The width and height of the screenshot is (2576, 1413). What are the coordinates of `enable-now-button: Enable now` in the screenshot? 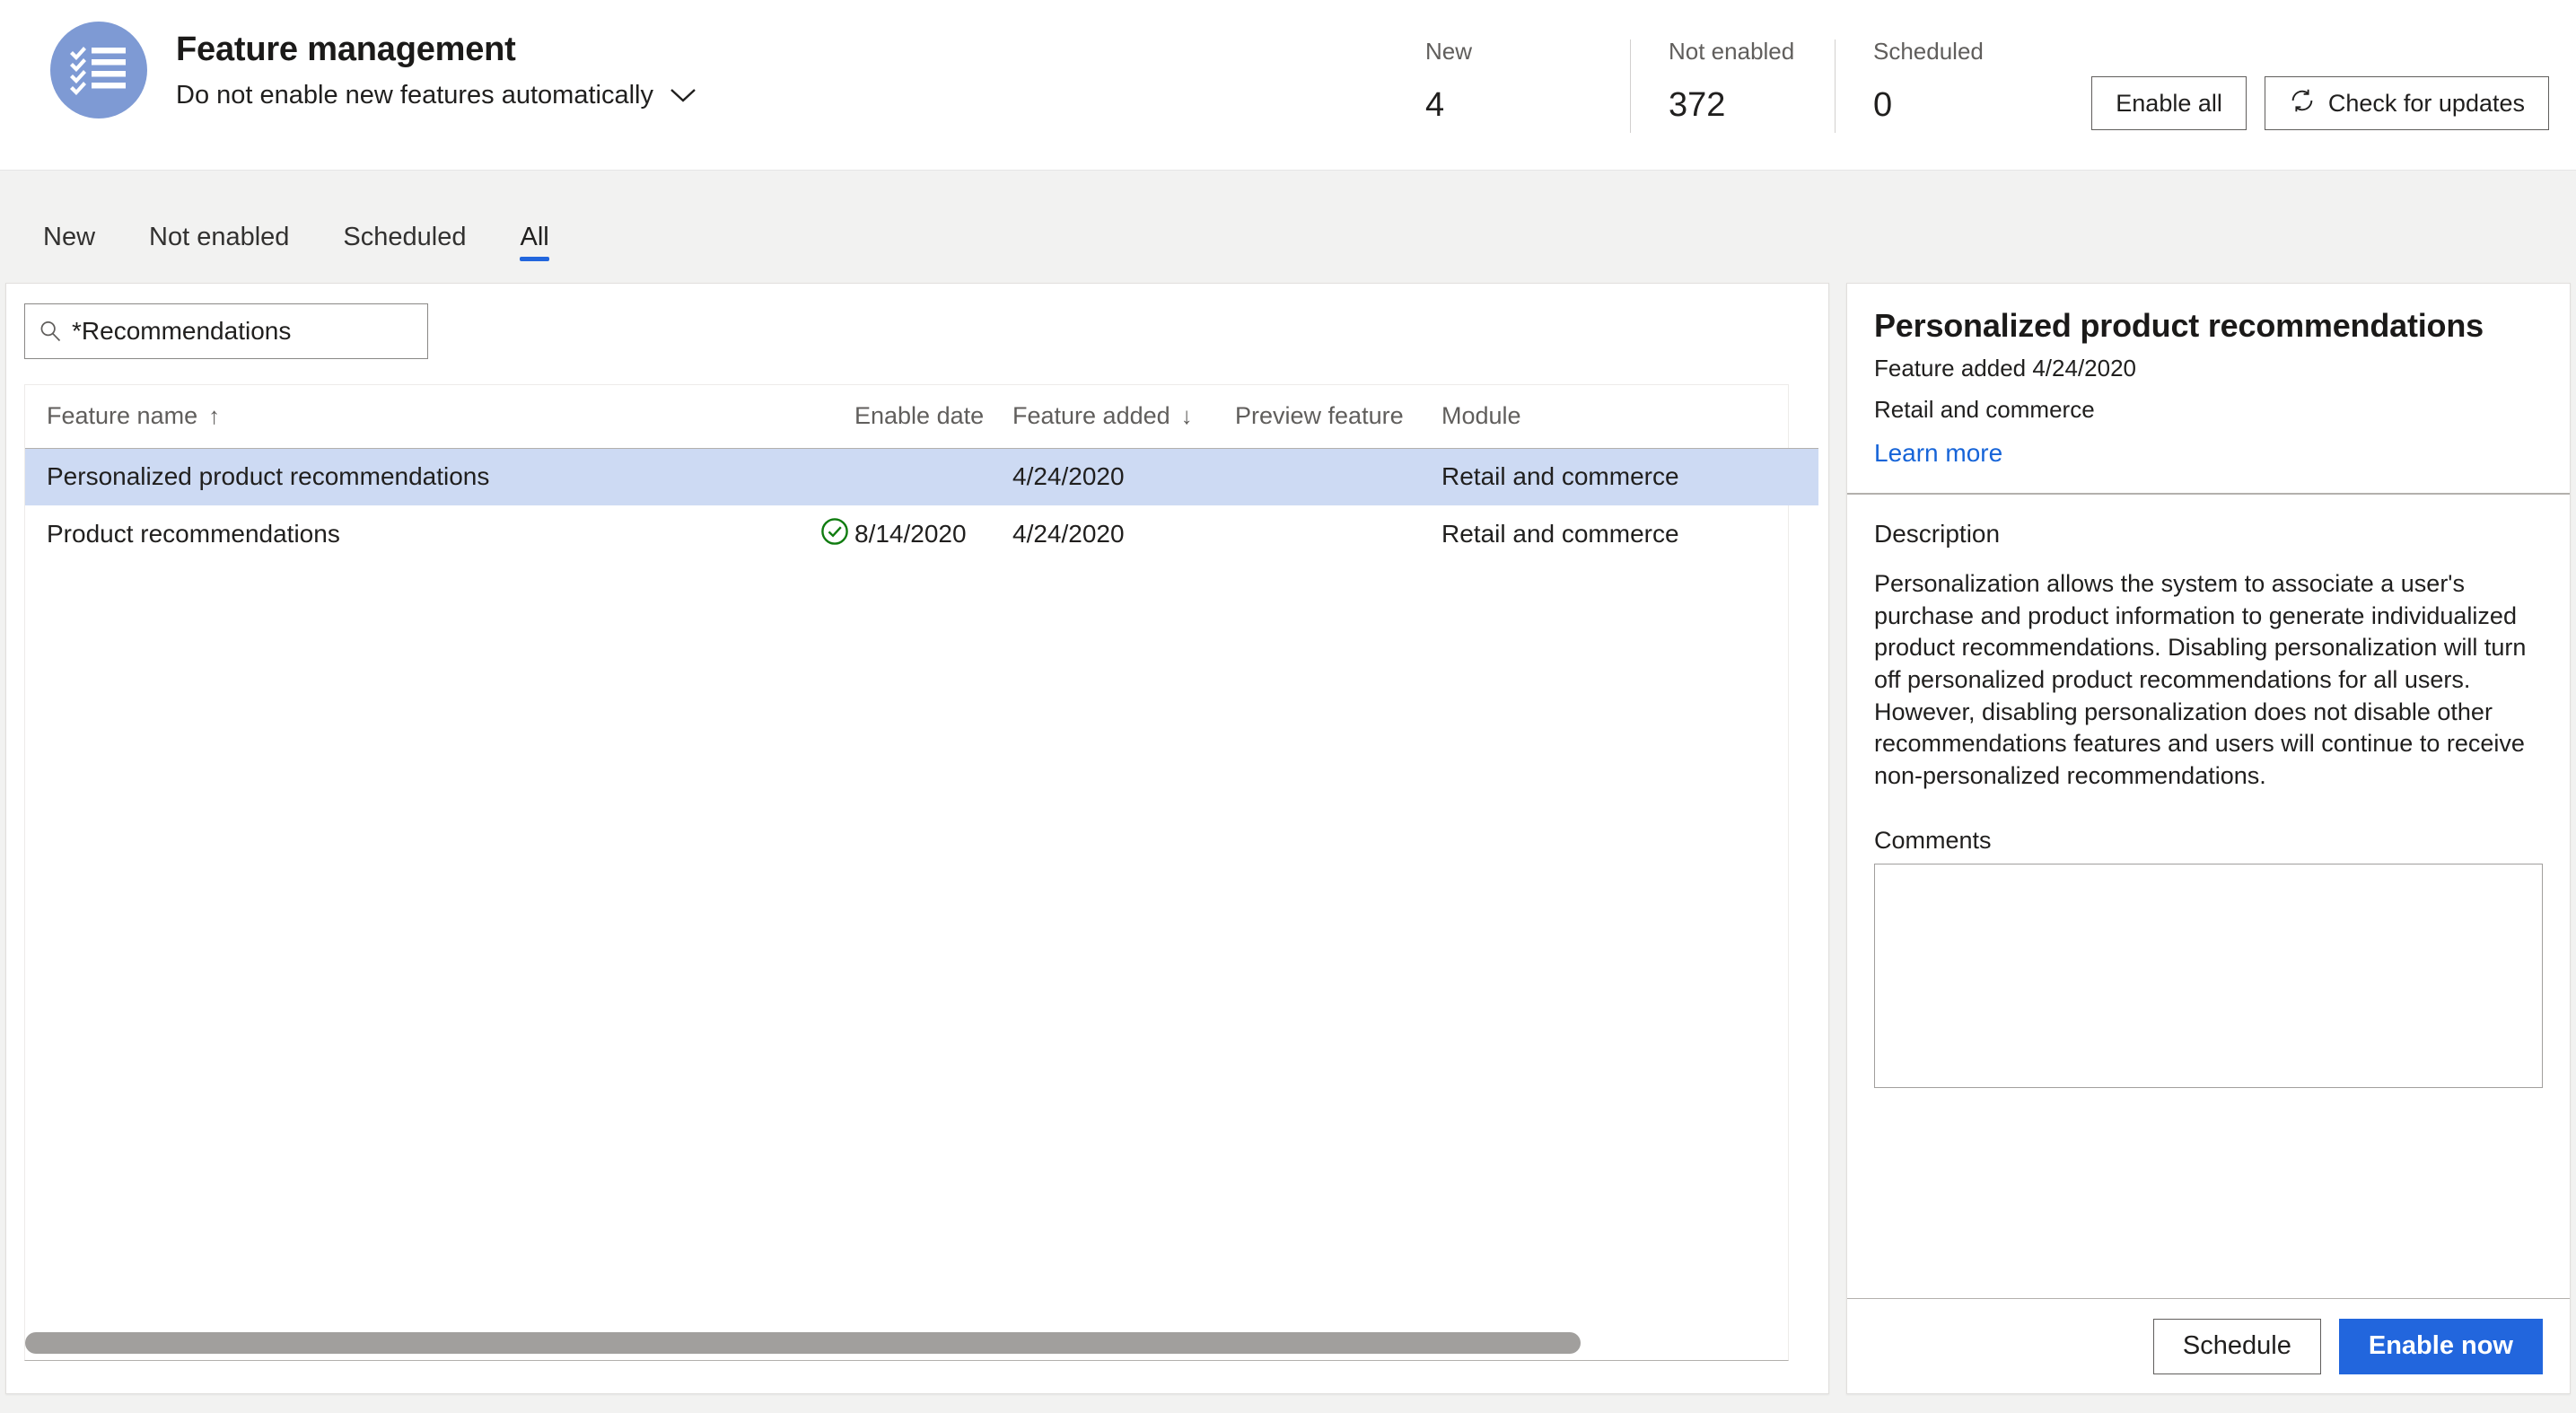 It's located at (2440, 1346).